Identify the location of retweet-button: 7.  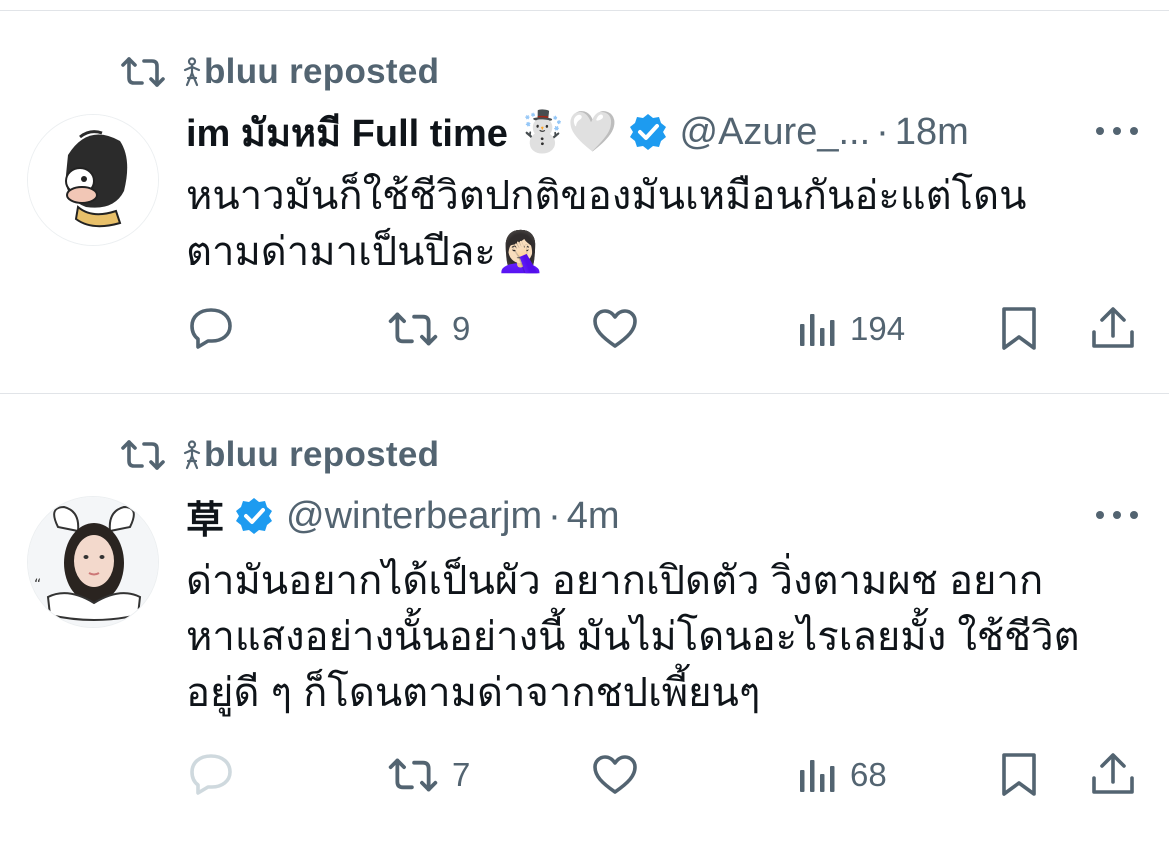
(428, 775).